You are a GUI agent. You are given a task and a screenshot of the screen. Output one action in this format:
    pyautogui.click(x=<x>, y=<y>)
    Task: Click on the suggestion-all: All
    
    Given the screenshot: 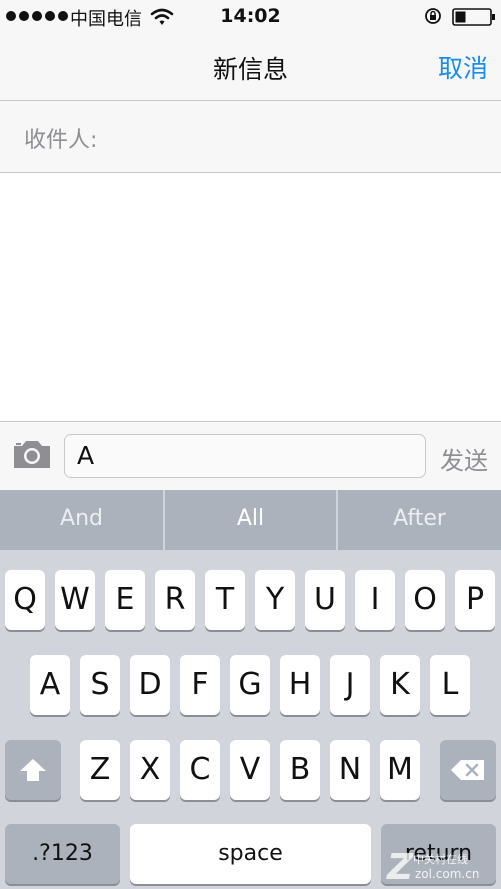 What is the action you would take?
    pyautogui.click(x=250, y=520)
    